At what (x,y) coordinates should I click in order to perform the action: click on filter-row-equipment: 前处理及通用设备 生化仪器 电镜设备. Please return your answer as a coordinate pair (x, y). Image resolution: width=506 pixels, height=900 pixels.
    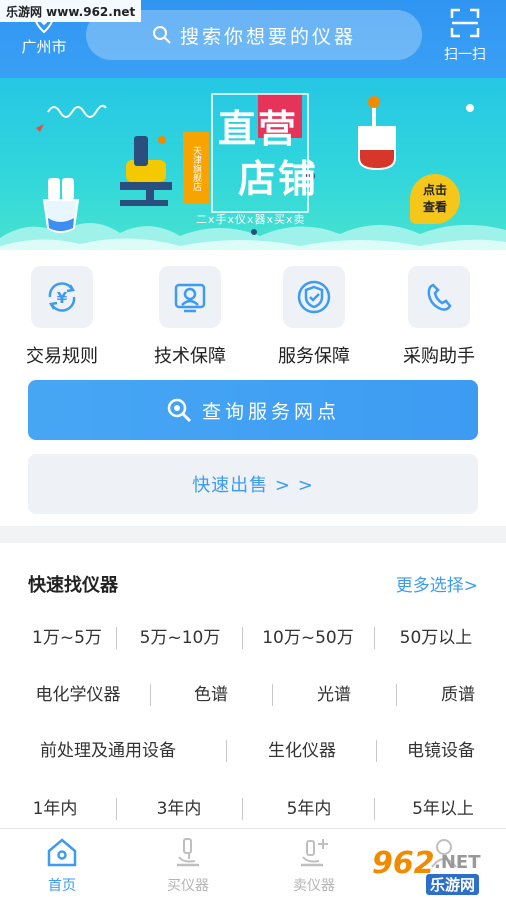
    Looking at the image, I should click on (253, 751).